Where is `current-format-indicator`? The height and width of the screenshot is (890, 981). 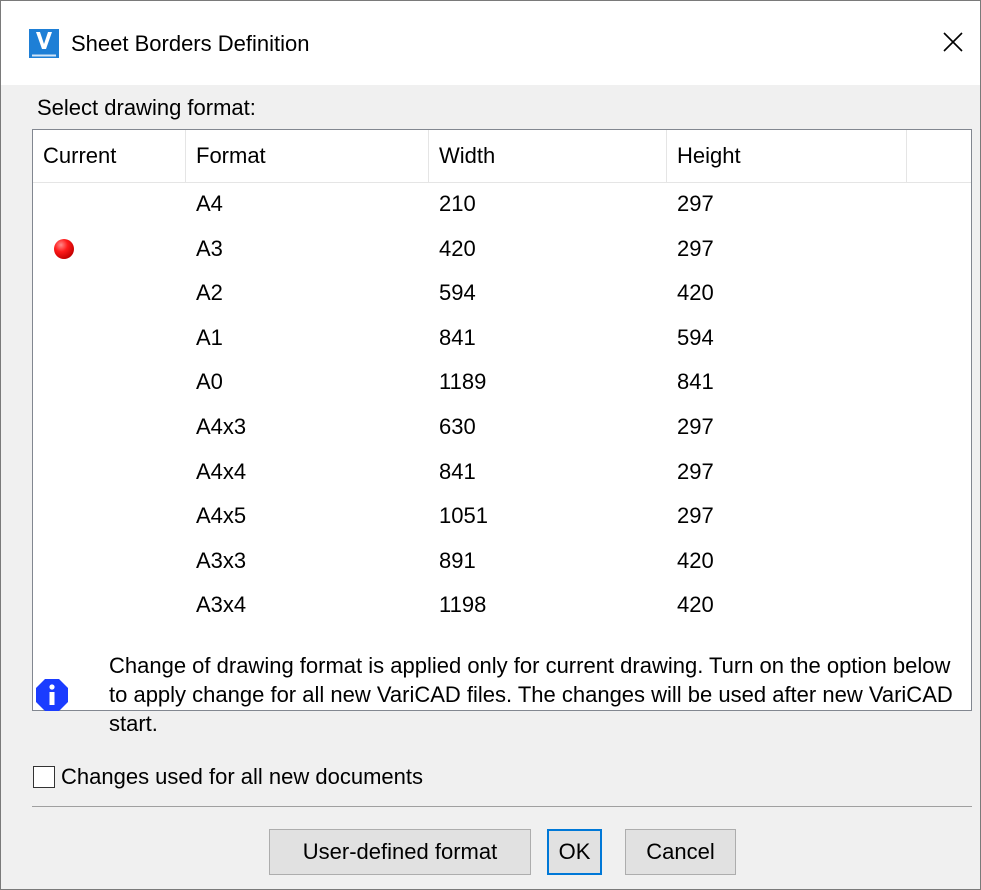 current-format-indicator is located at coordinates (64, 248).